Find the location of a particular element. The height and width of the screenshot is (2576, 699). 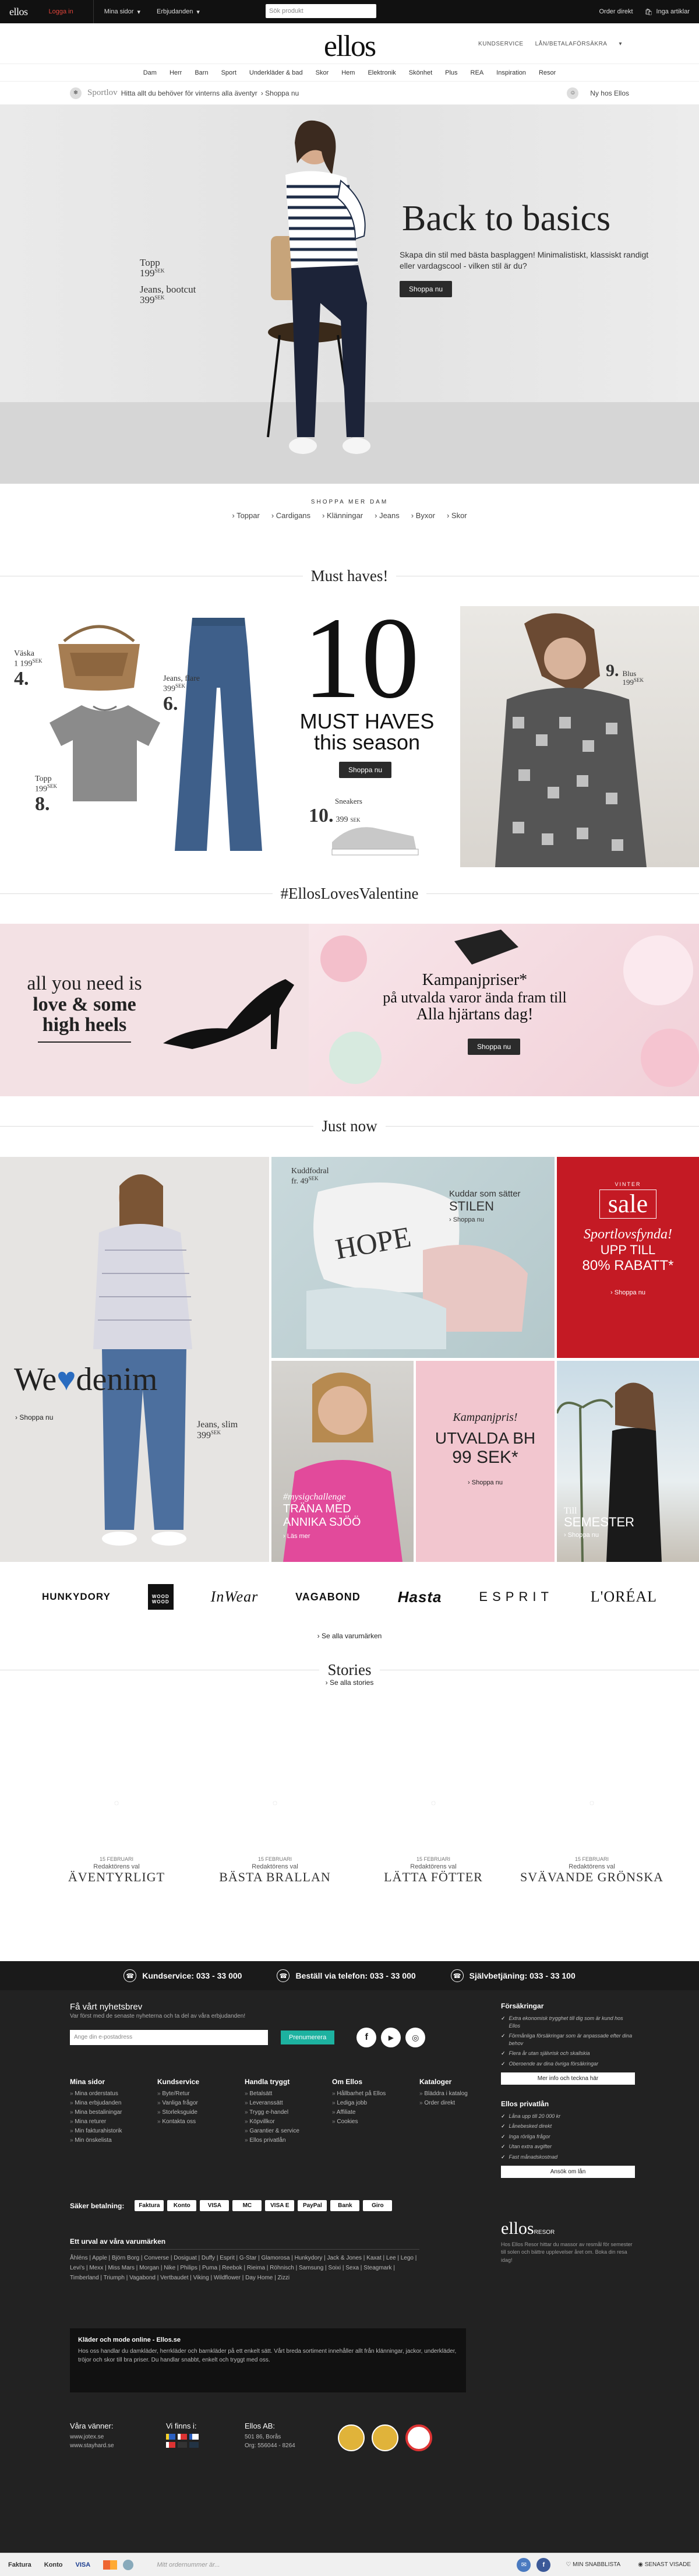

story-card: ◌ 15 FEBRUARI Redaktörens val LÄTTA FÖTTER is located at coordinates (433, 1841).